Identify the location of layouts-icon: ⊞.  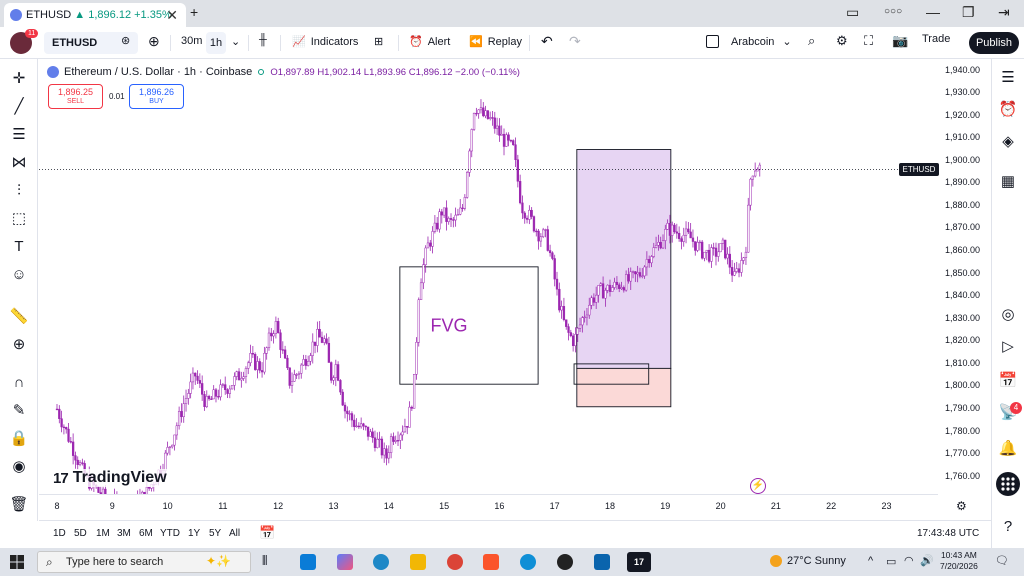
(378, 41).